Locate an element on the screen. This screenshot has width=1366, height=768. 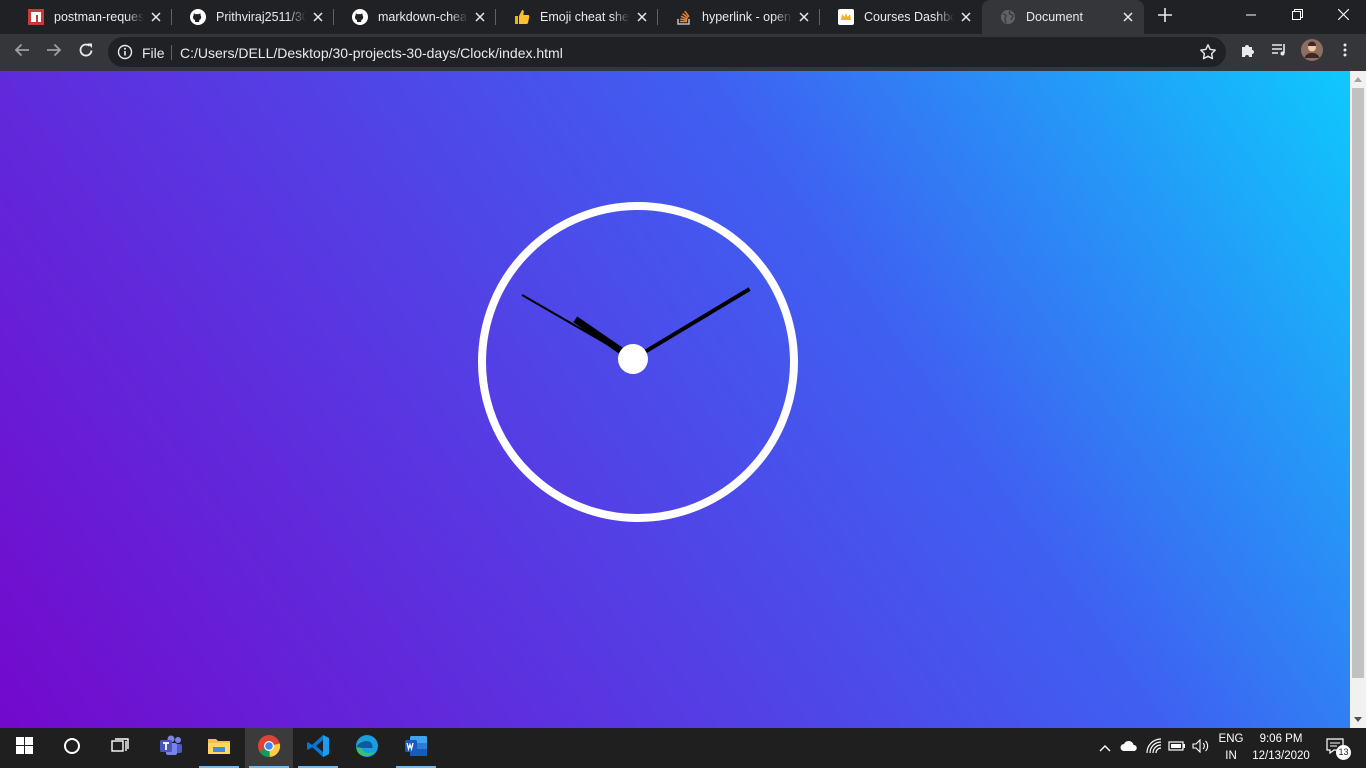
chrome-icon is located at coordinates (269, 748).